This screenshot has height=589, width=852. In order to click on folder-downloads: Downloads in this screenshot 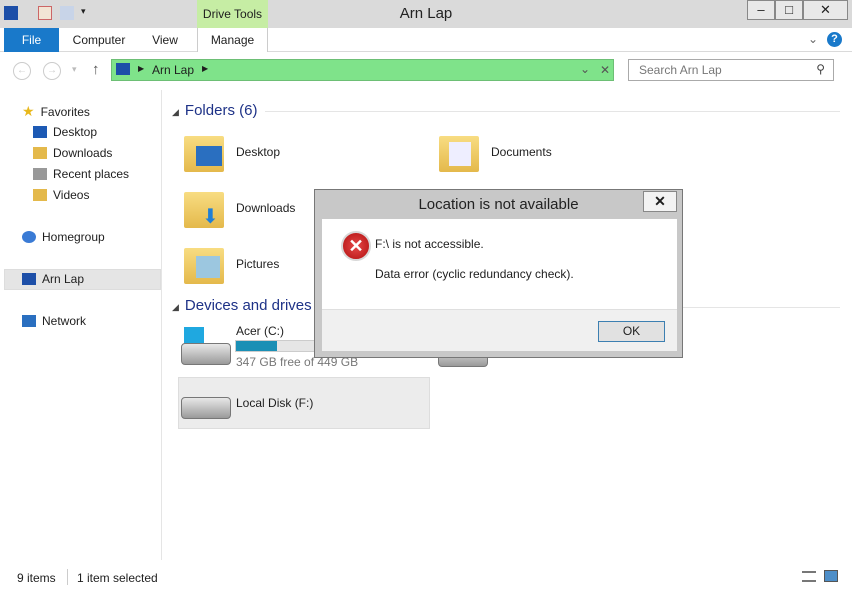, I will do `click(265, 208)`.